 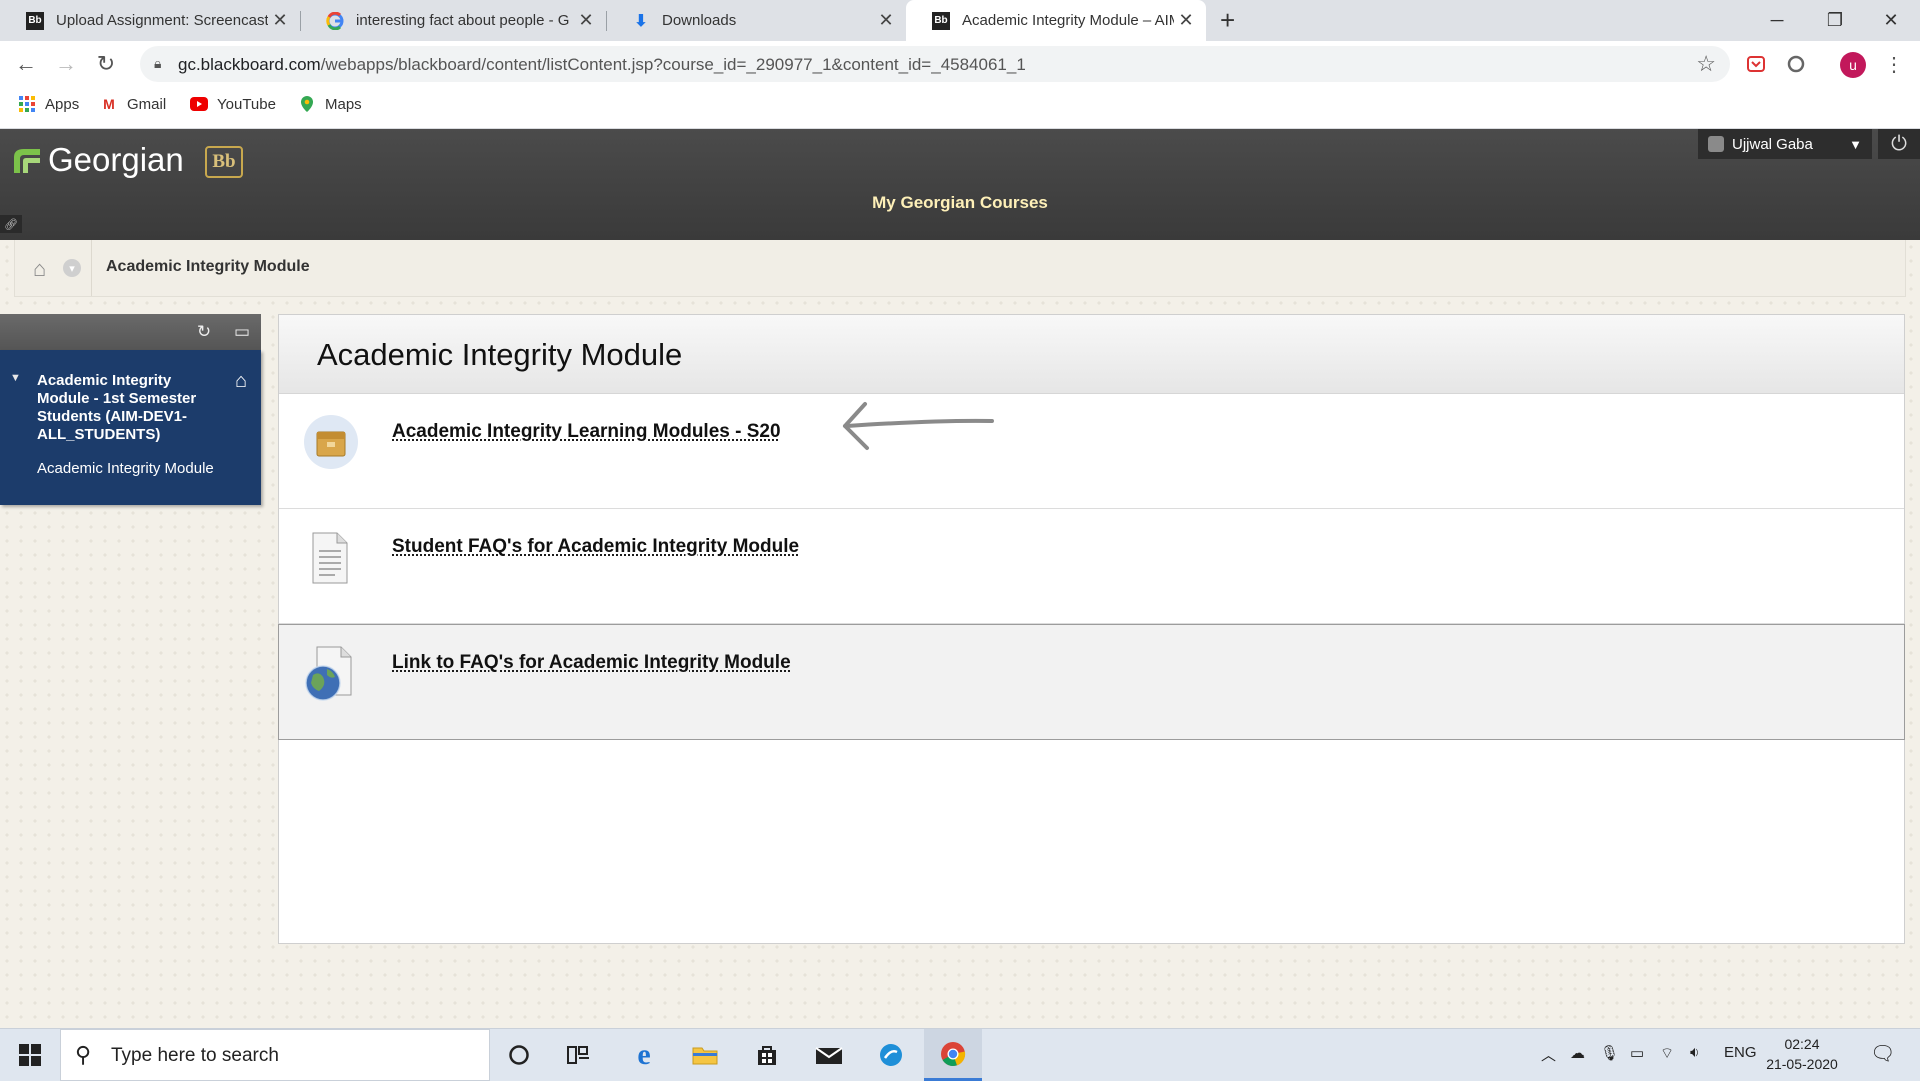 What do you see at coordinates (242, 332) in the screenshot?
I see `folder-view-icon: ▭` at bounding box center [242, 332].